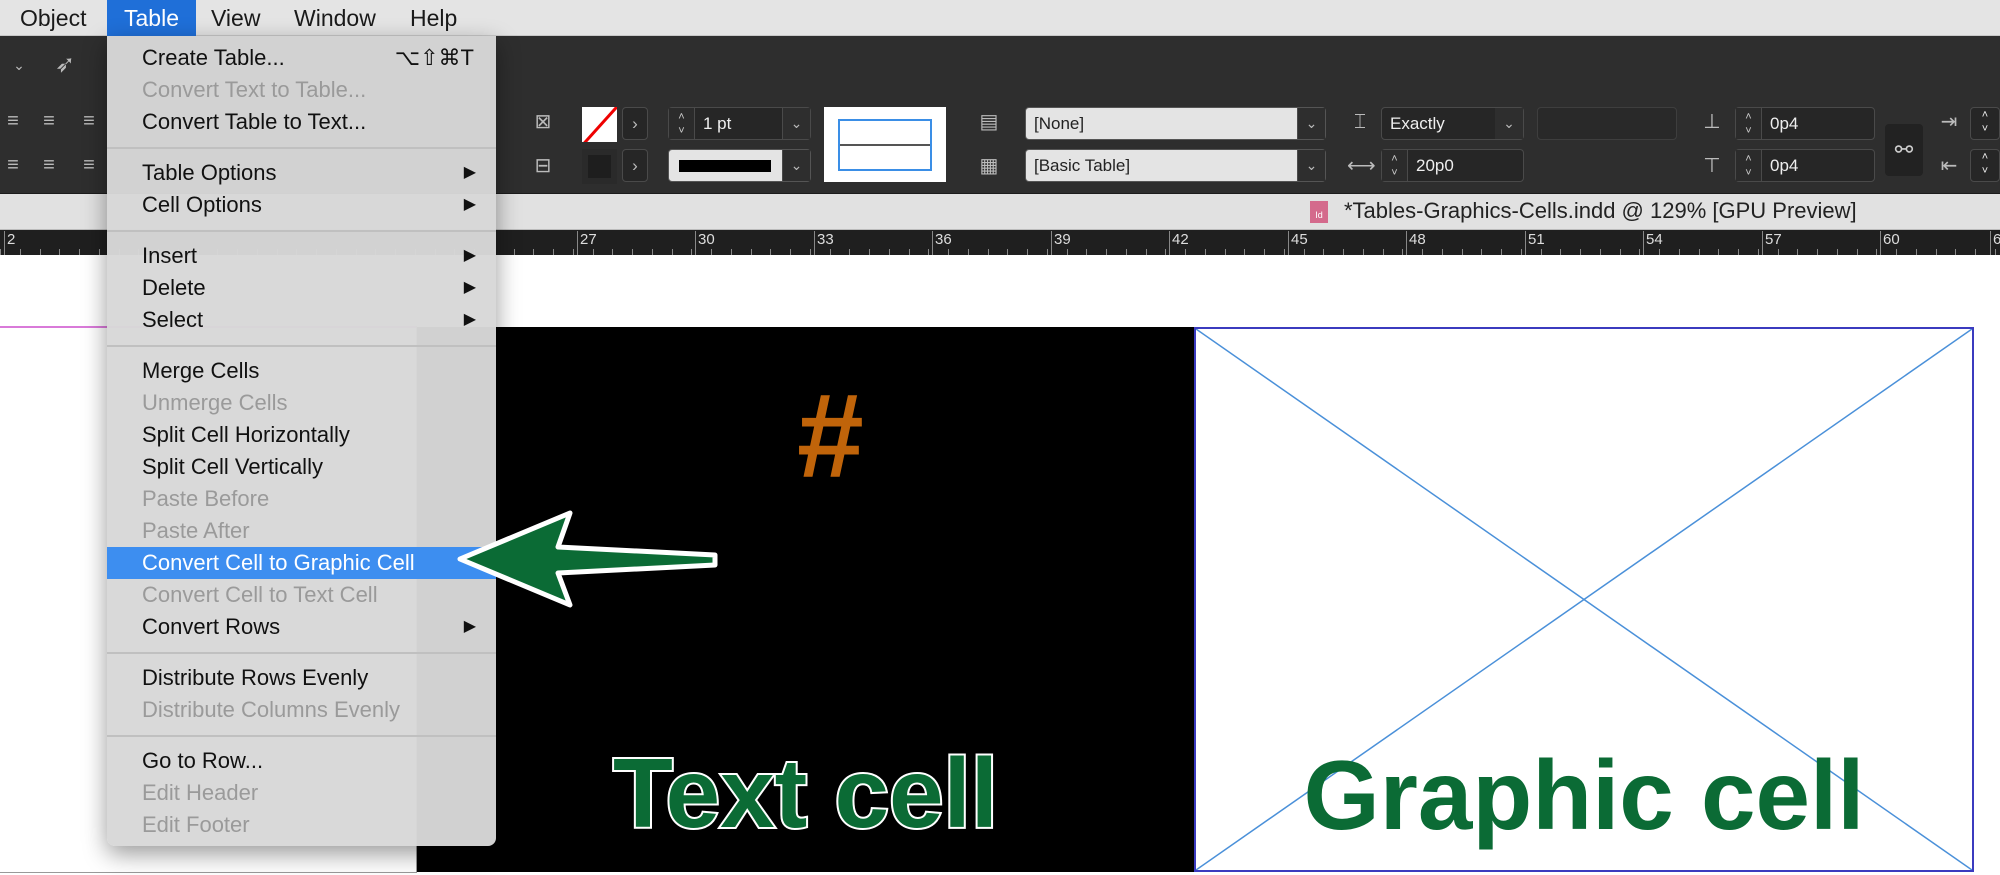 The width and height of the screenshot is (2000, 875). What do you see at coordinates (211, 626) in the screenshot?
I see `menu-item-label: Convert Rows` at bounding box center [211, 626].